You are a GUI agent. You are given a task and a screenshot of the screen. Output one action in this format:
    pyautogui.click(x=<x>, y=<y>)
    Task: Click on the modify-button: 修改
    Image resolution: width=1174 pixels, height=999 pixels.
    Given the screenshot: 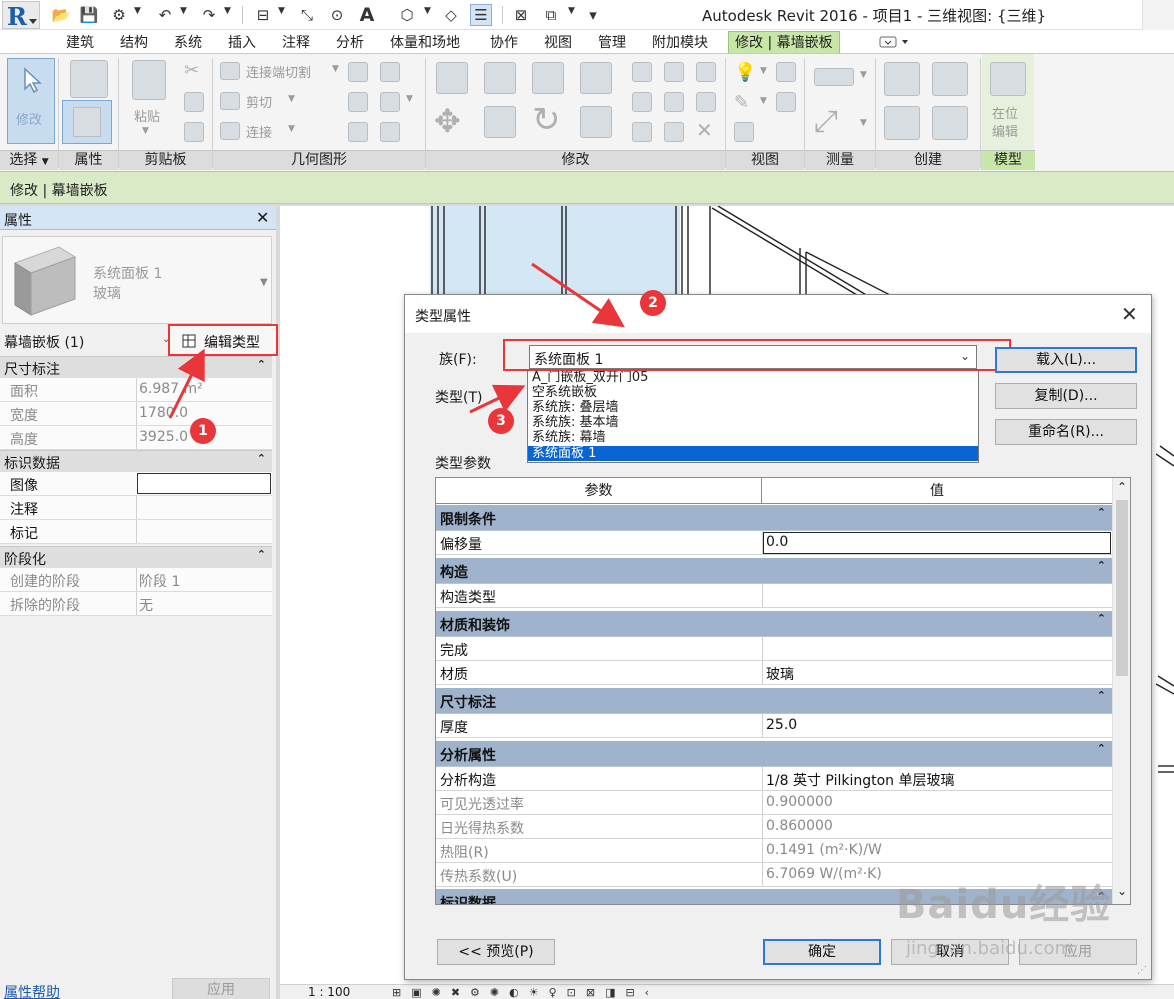 What is the action you would take?
    pyautogui.click(x=31, y=101)
    